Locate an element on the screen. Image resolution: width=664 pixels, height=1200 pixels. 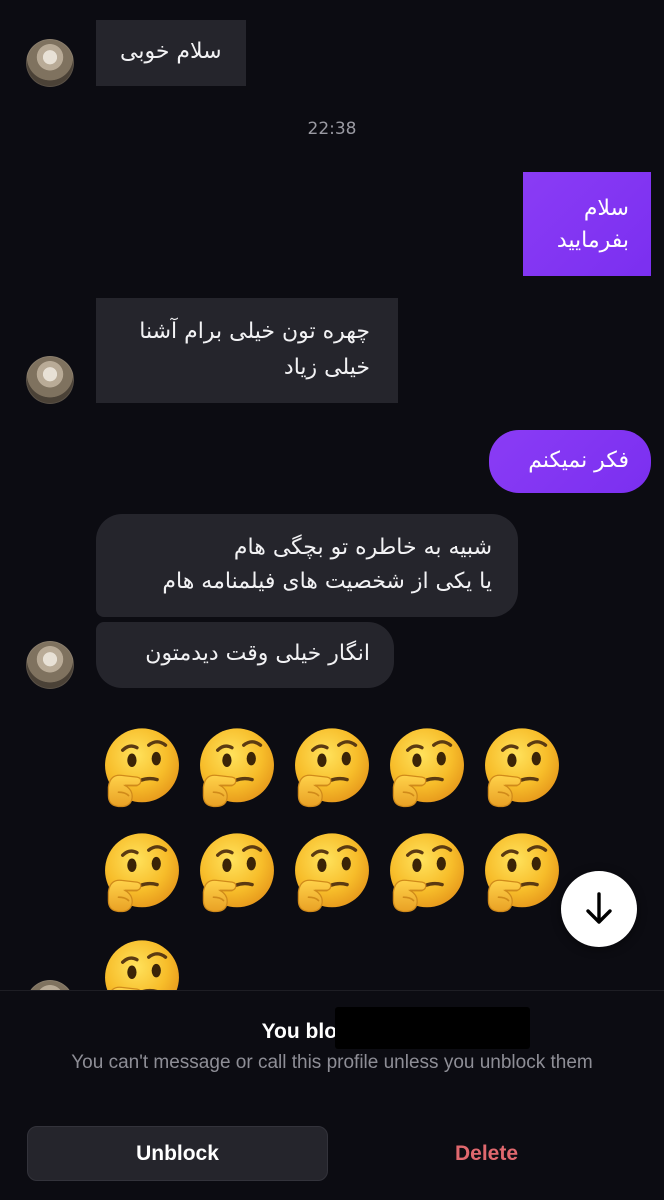
message-incoming: چهره تون خیلی برام آشنا خیلی زیاد is located at coordinates (247, 350).